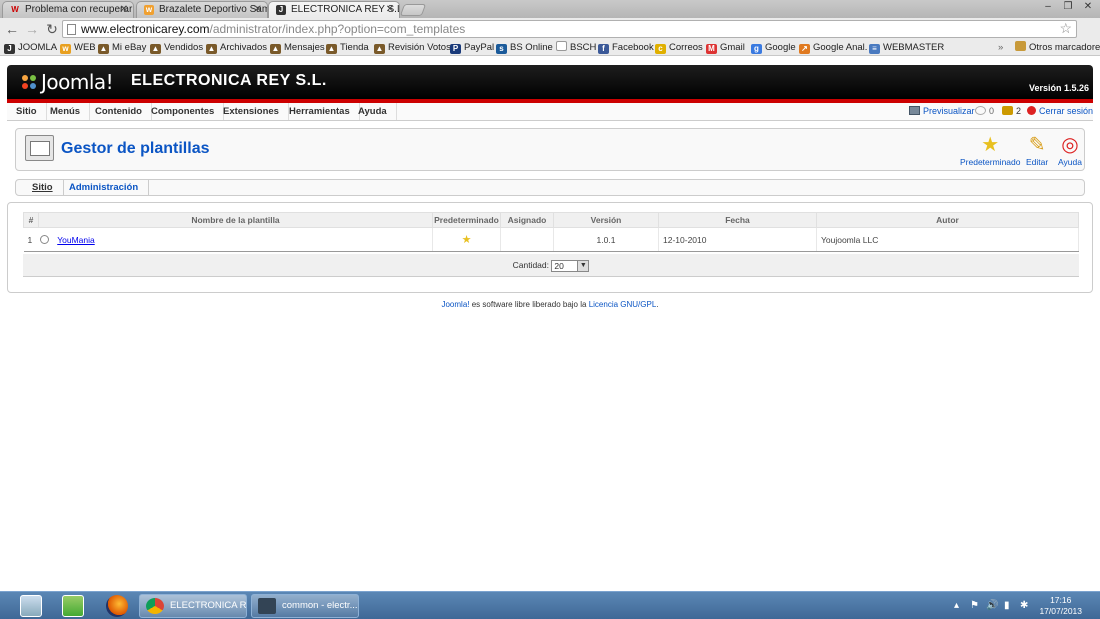 The height and width of the screenshot is (619, 1100). Describe the element at coordinates (373, 111) in the screenshot. I see `menu-ayuda: Ayuda` at that location.